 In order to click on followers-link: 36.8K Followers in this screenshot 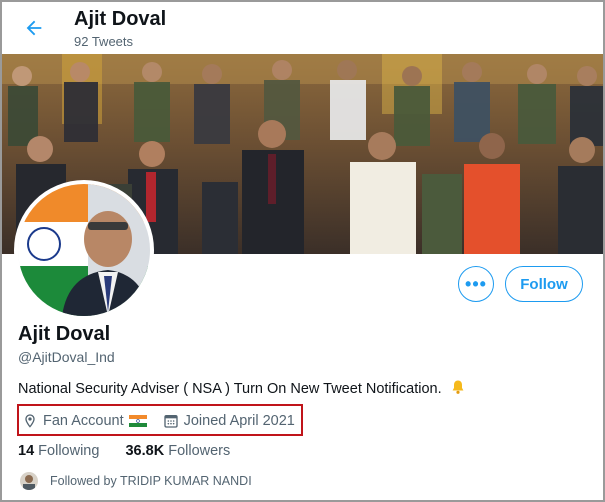, I will do `click(177, 451)`.